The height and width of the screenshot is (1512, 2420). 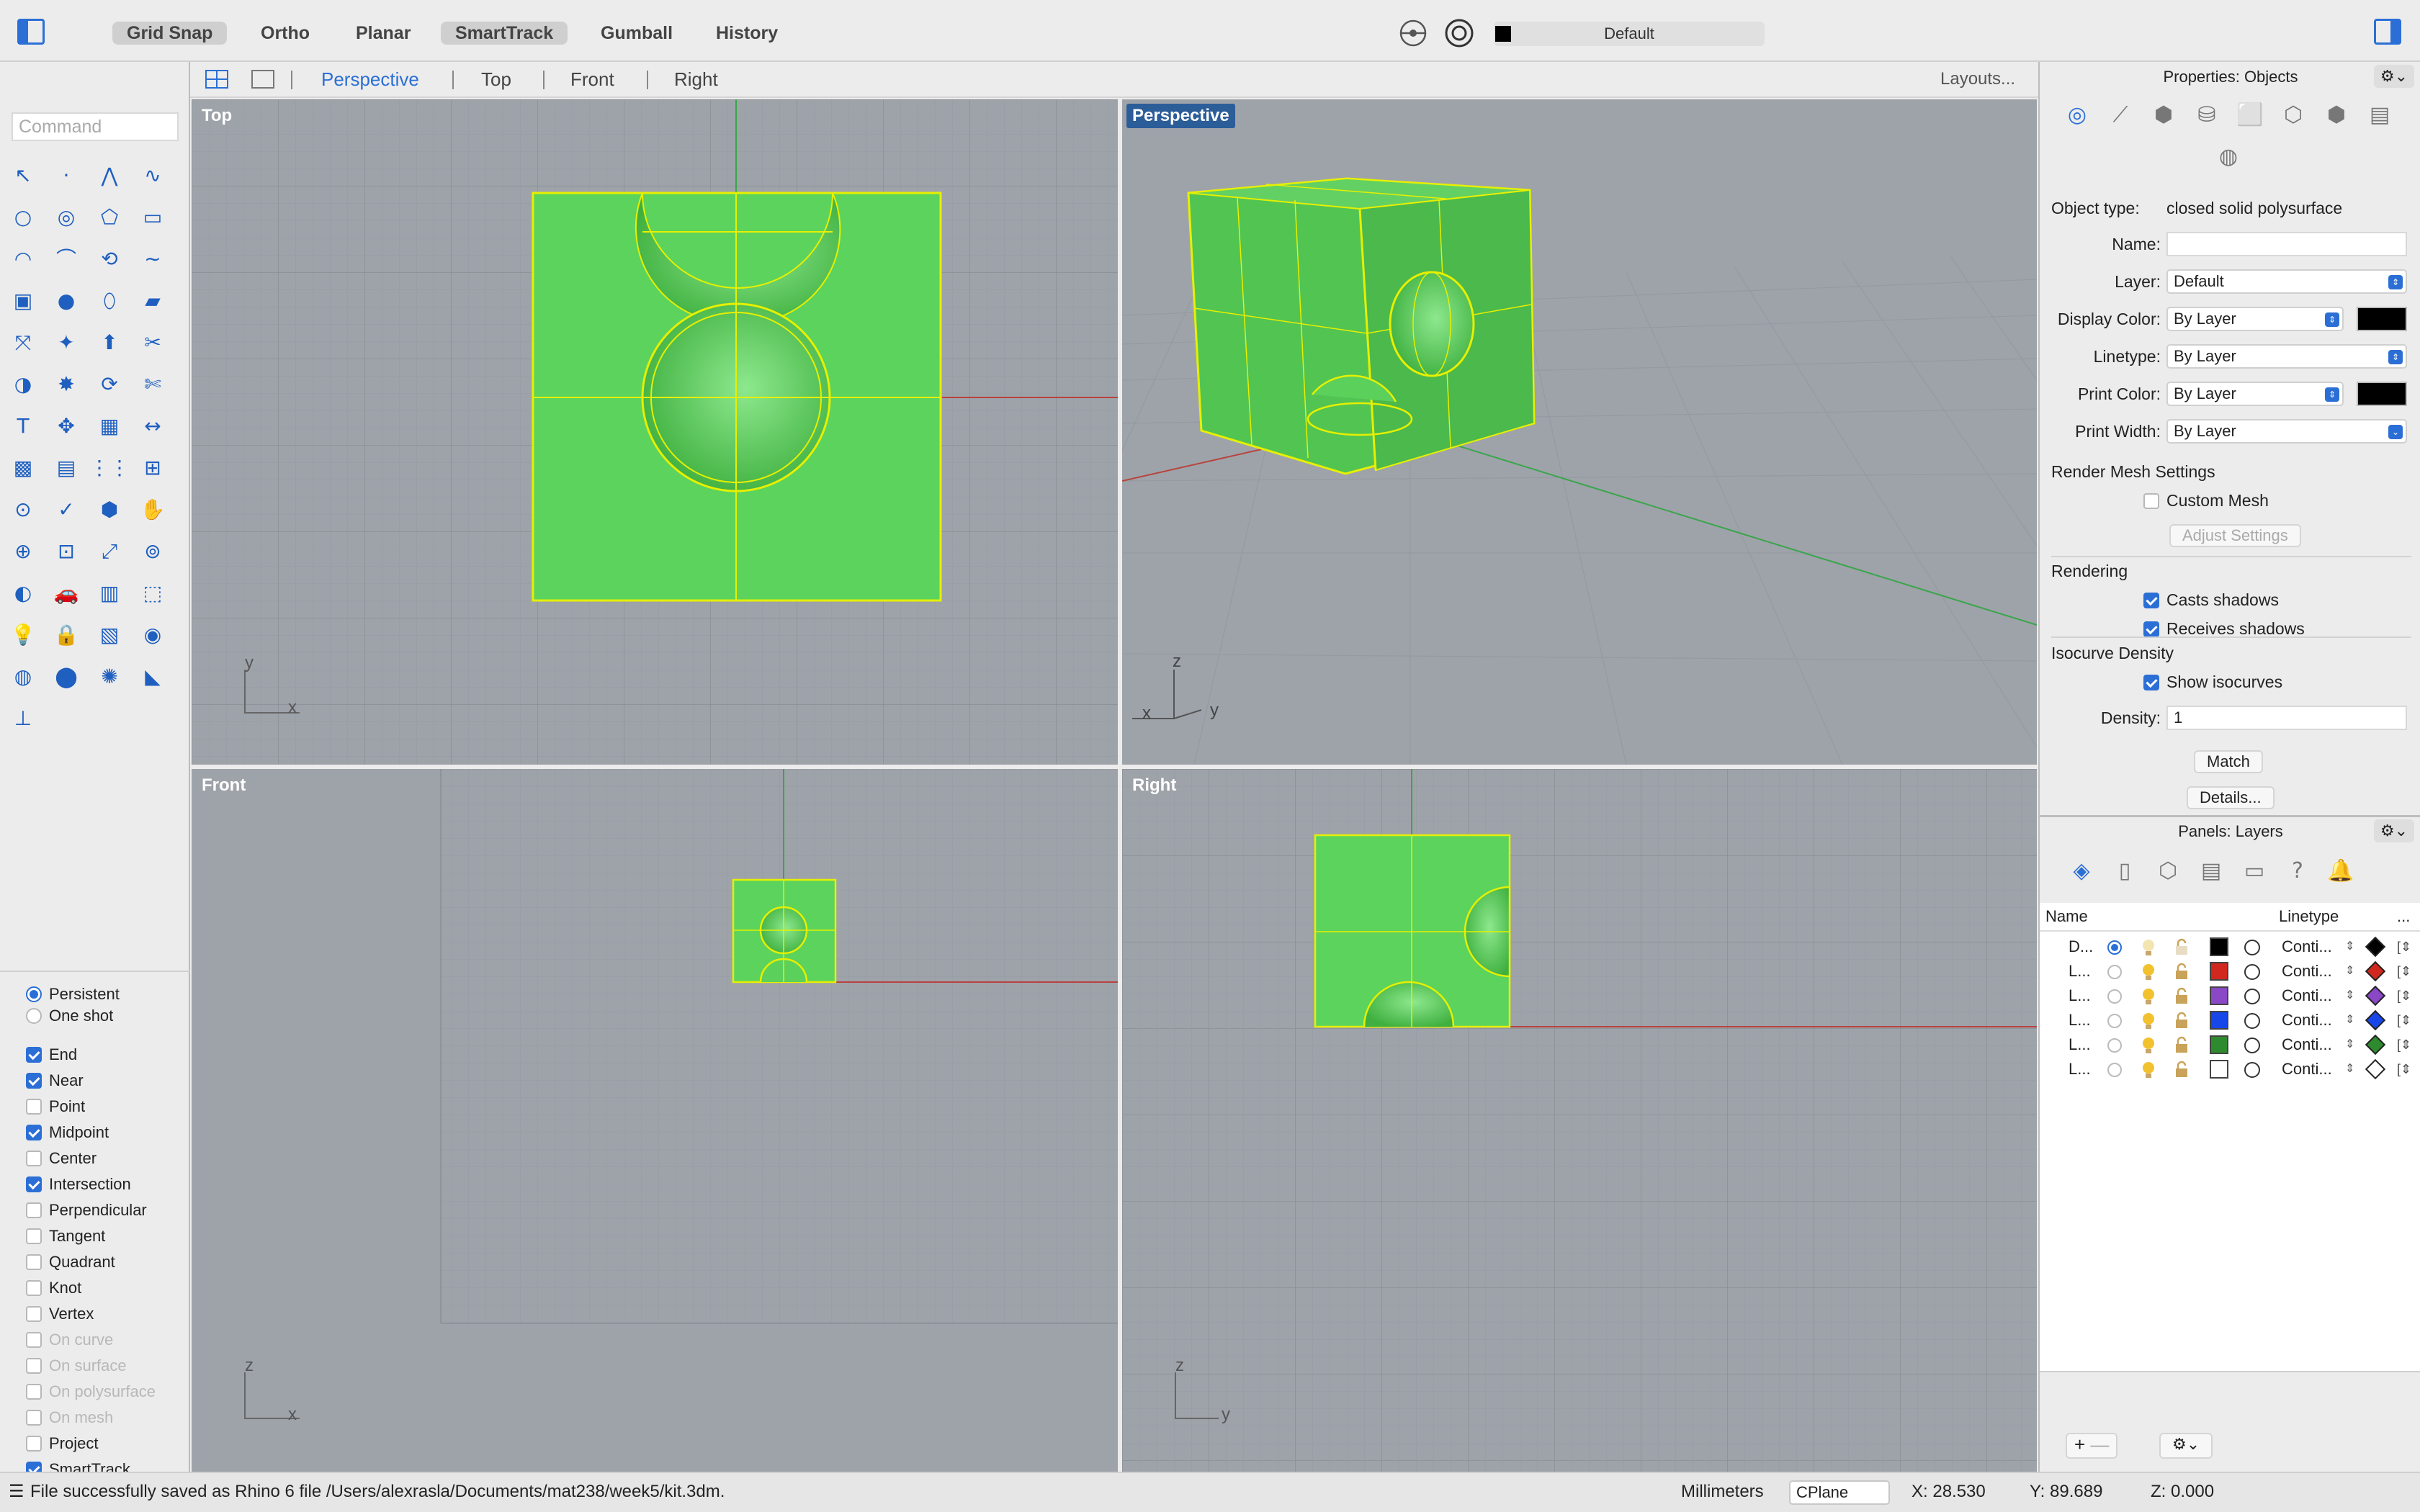 I want to click on ellipse-icon: ◎, so click(x=66, y=217).